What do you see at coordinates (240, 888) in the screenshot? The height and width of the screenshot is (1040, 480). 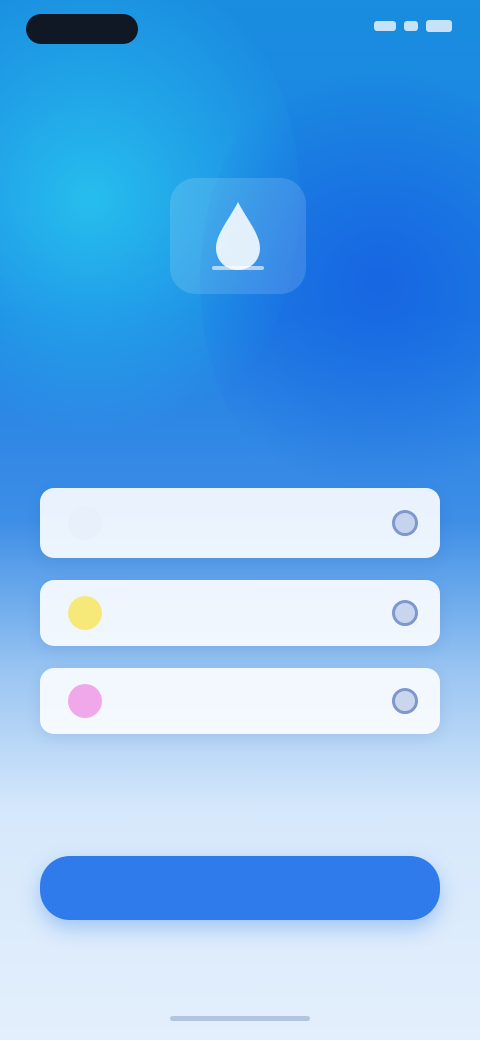 I see `continue-button` at bounding box center [240, 888].